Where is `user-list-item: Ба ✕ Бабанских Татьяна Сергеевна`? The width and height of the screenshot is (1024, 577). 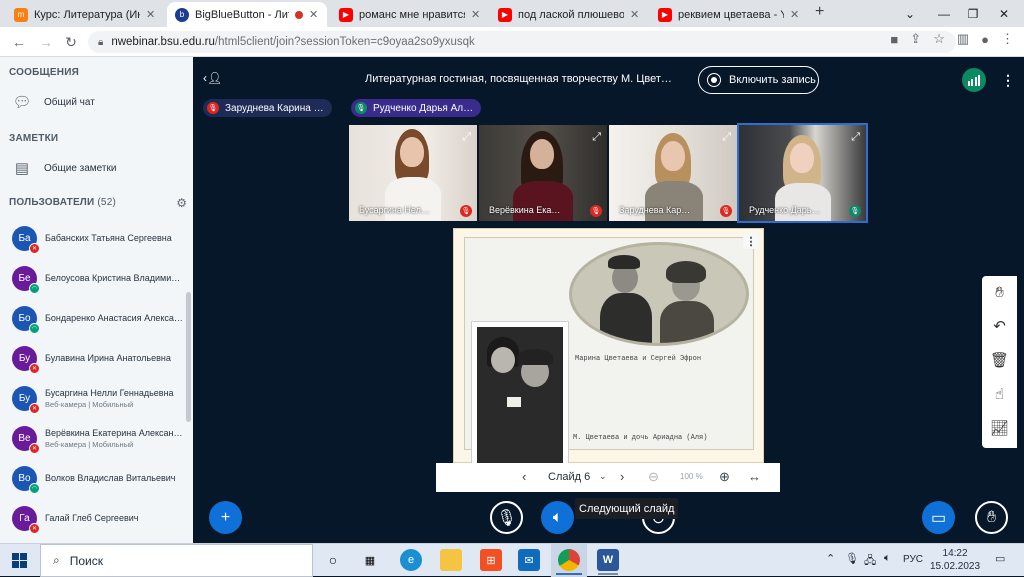
user-list-item: Ба ✕ Бабанских Татьяна Сергеевна is located at coordinates (102, 238).